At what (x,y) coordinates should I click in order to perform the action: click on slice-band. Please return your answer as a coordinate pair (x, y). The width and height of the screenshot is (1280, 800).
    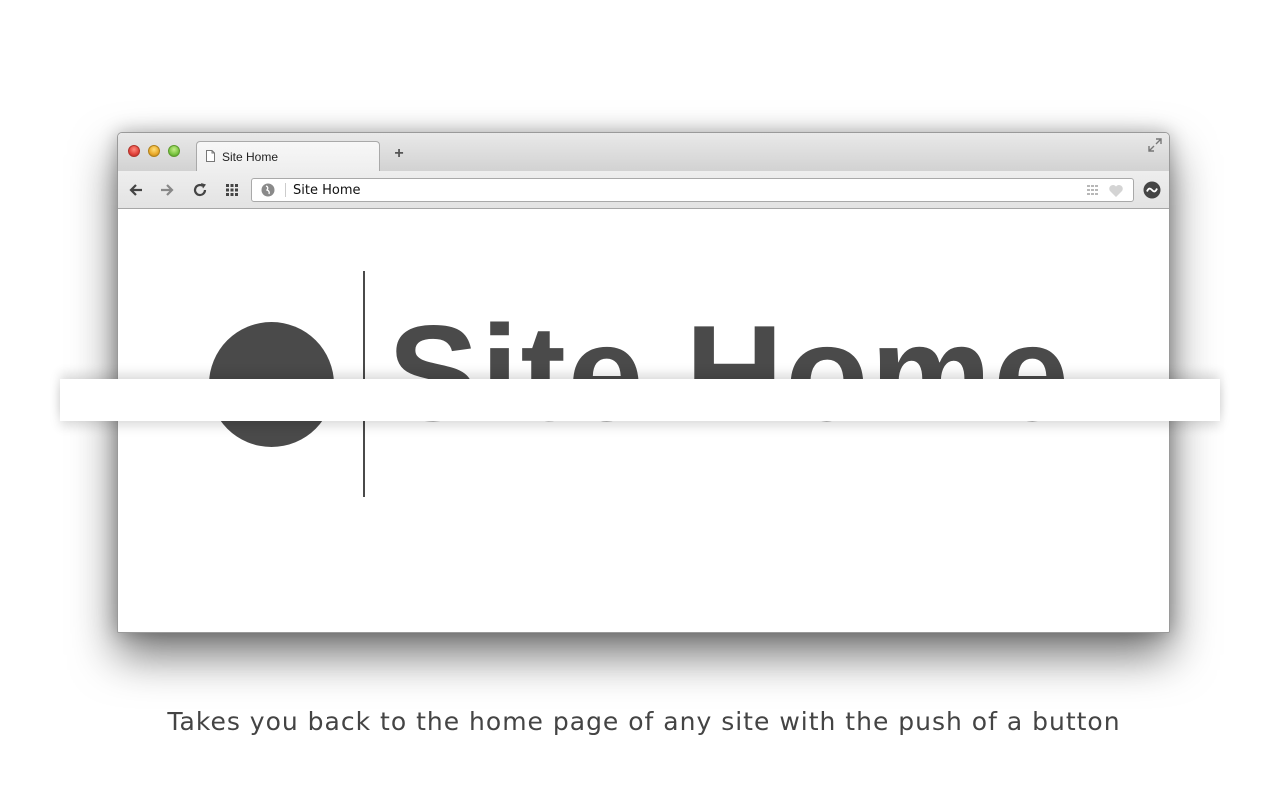
    Looking at the image, I should click on (640, 400).